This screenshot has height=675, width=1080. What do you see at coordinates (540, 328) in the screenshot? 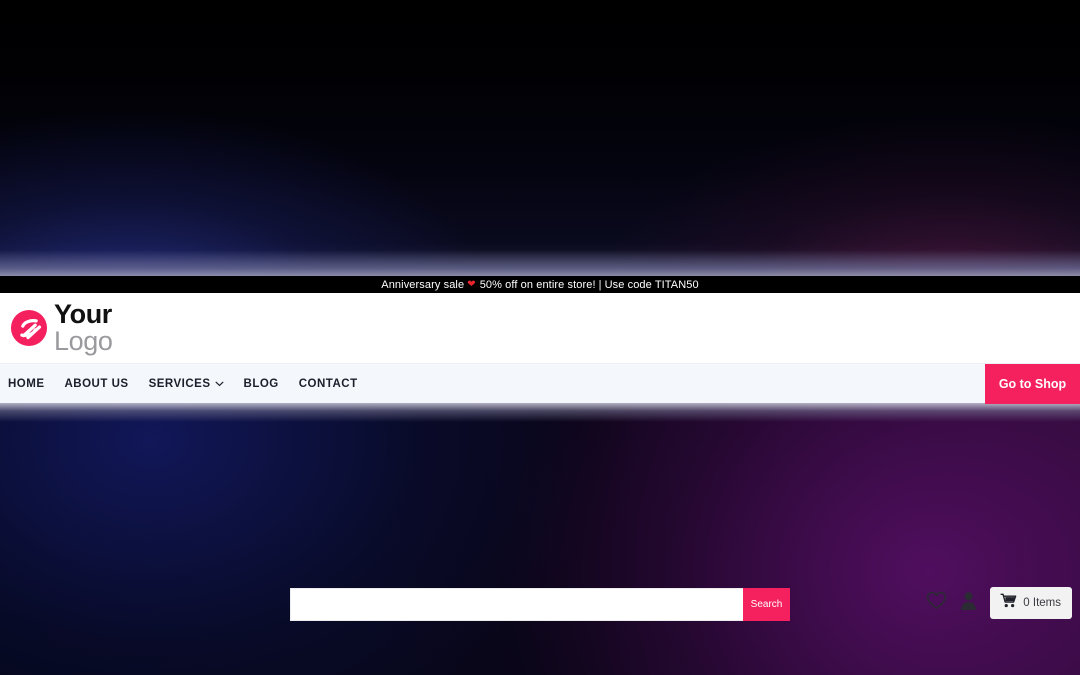
I see `header-main-row: Your Logo` at bounding box center [540, 328].